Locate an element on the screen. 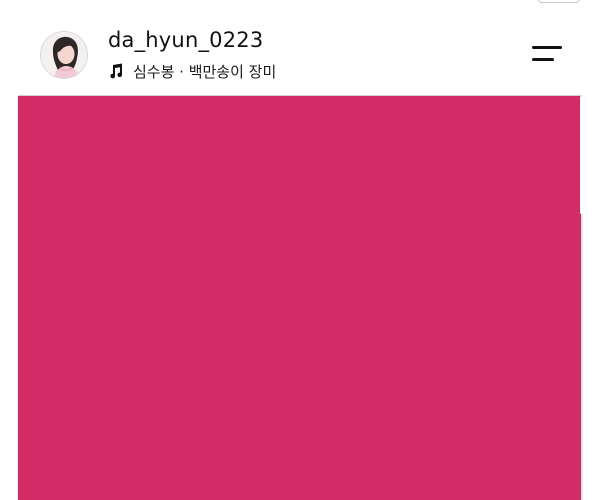 The image size is (600, 500). top-control is located at coordinates (559, 1).